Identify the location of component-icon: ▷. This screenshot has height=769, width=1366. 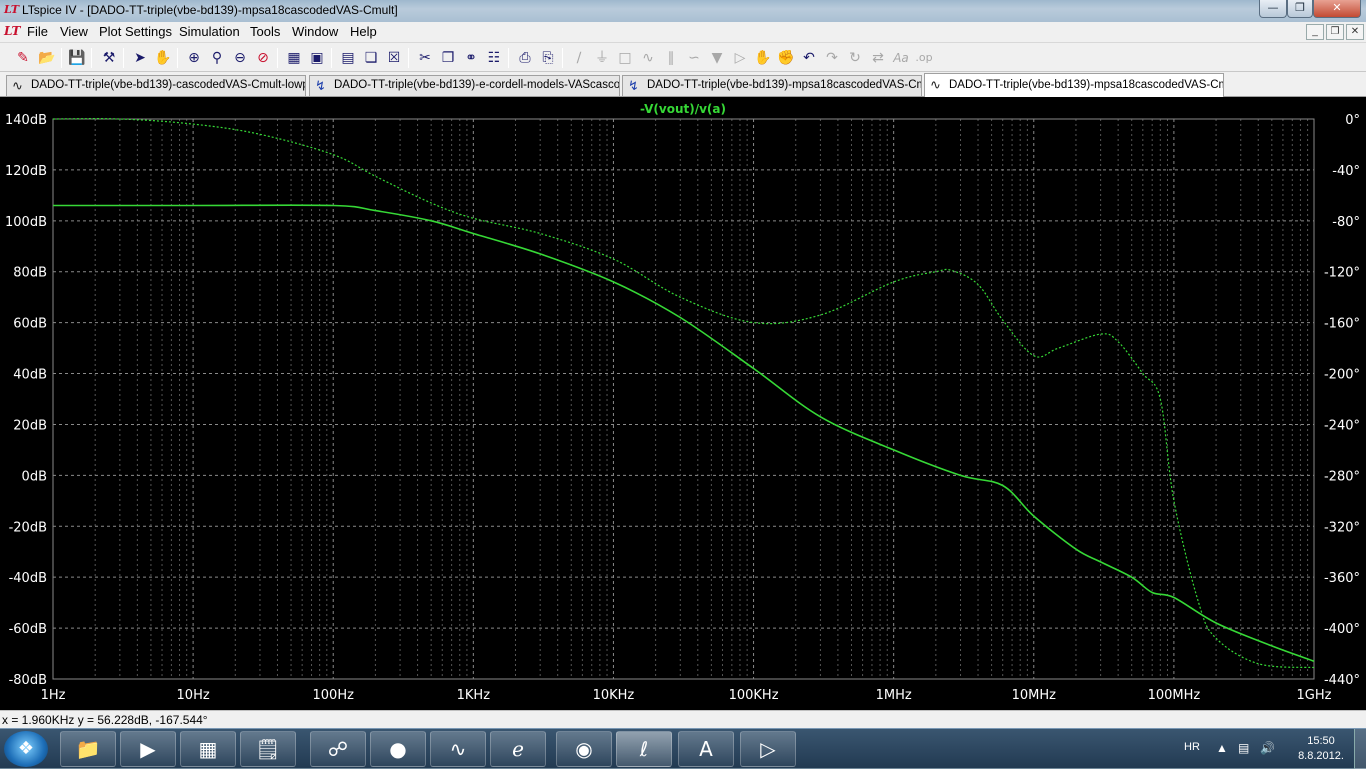
(740, 58).